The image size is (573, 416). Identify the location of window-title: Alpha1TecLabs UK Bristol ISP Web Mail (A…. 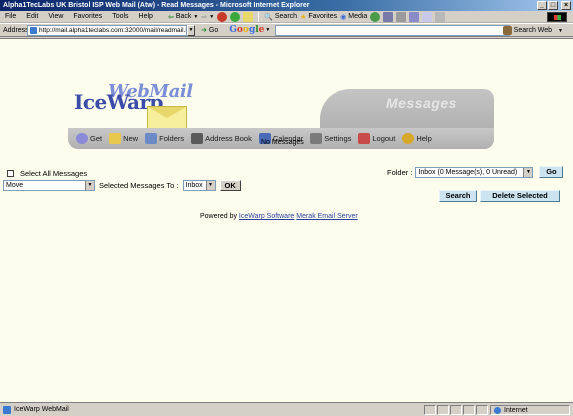
(156, 5).